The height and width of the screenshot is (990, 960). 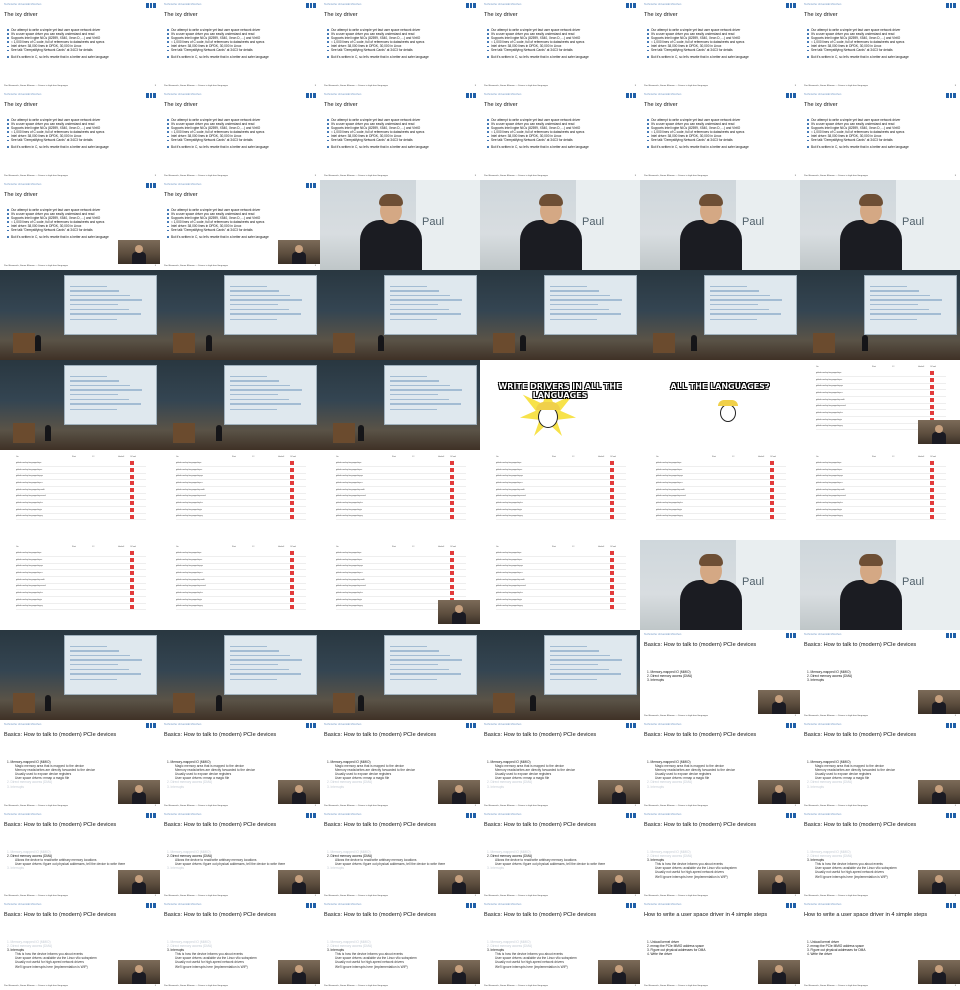 What do you see at coordinates (561, 504) in the screenshot?
I see `table-row: github.com/ixy-languages/ixy.hs` at bounding box center [561, 504].